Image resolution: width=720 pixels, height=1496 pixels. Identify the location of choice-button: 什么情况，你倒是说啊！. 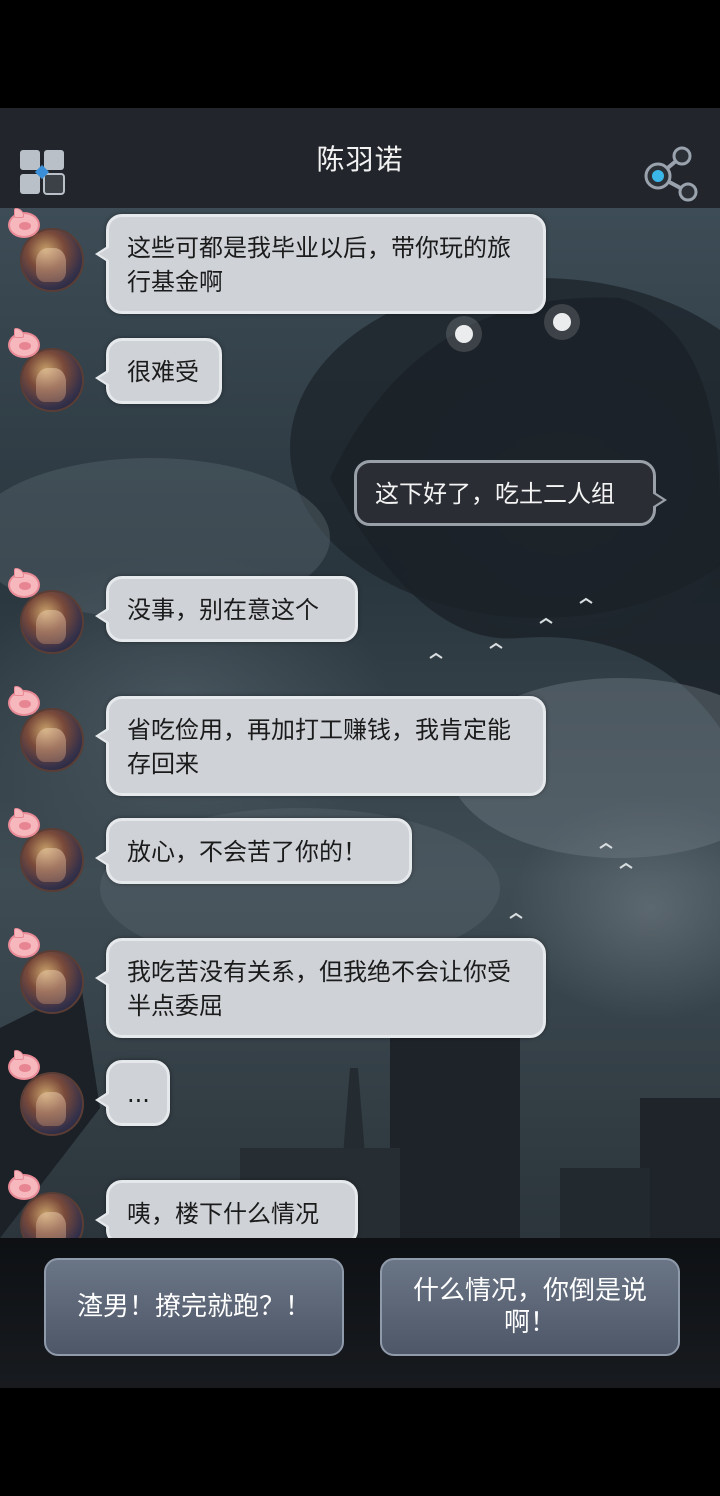
(530, 1307).